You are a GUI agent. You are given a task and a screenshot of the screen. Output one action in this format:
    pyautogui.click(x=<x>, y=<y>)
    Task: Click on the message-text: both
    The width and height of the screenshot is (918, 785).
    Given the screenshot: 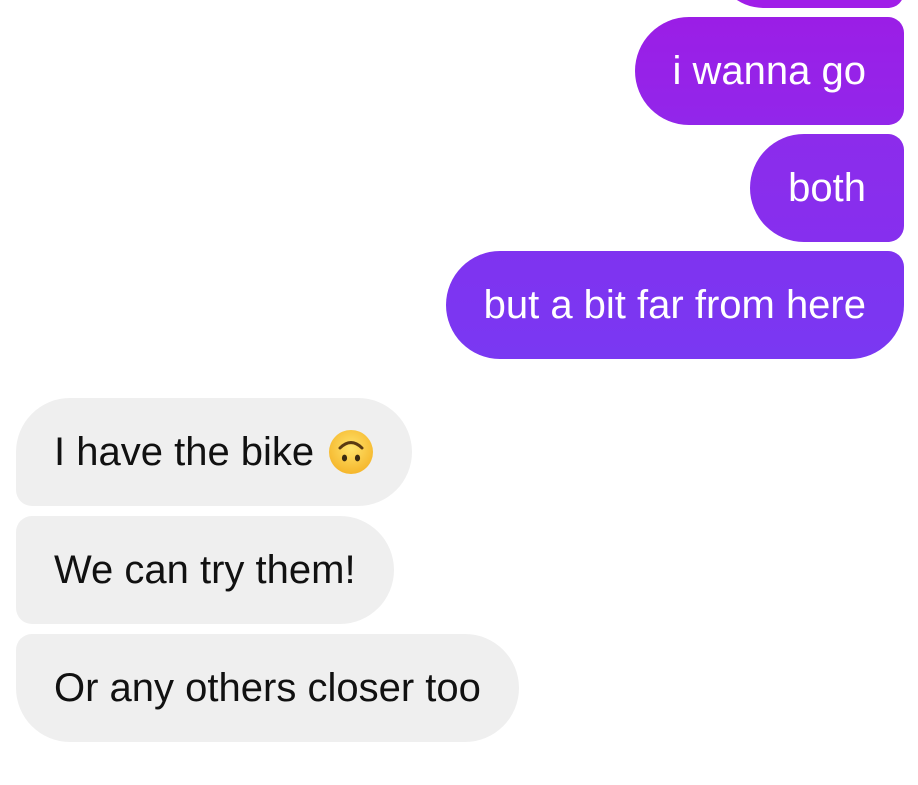 What is the action you would take?
    pyautogui.click(x=827, y=188)
    